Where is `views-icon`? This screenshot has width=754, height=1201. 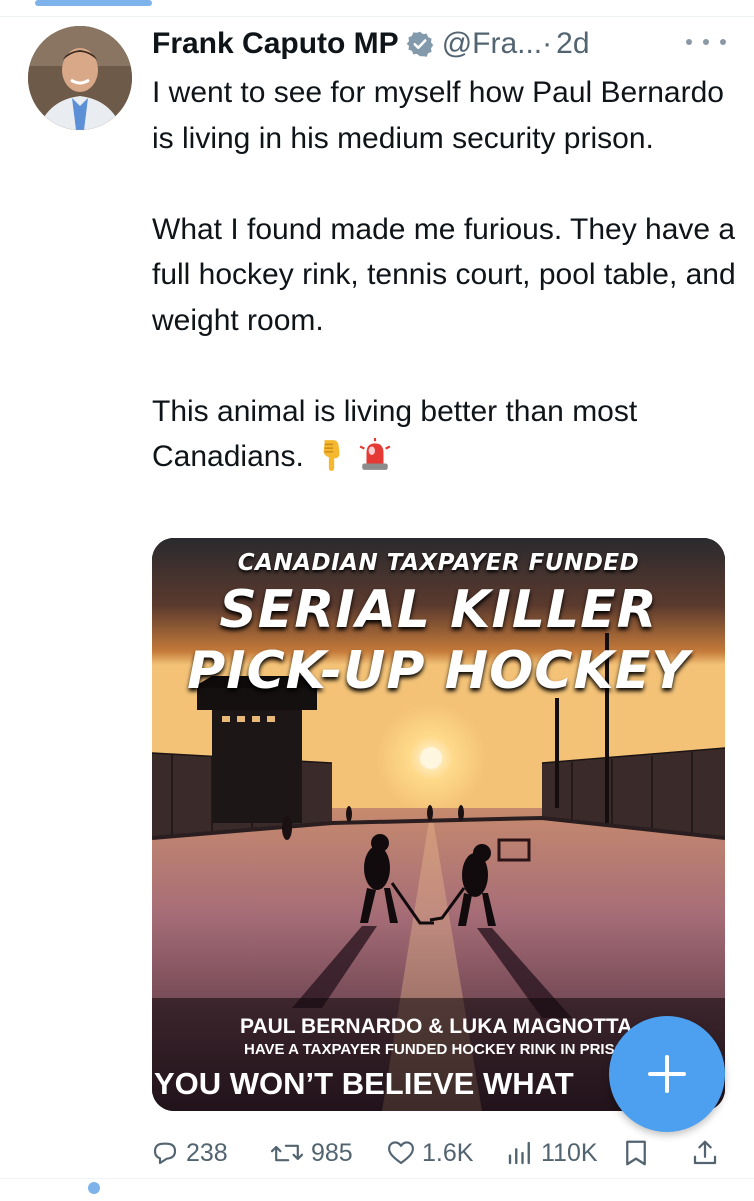
views-icon is located at coordinates (519, 1153).